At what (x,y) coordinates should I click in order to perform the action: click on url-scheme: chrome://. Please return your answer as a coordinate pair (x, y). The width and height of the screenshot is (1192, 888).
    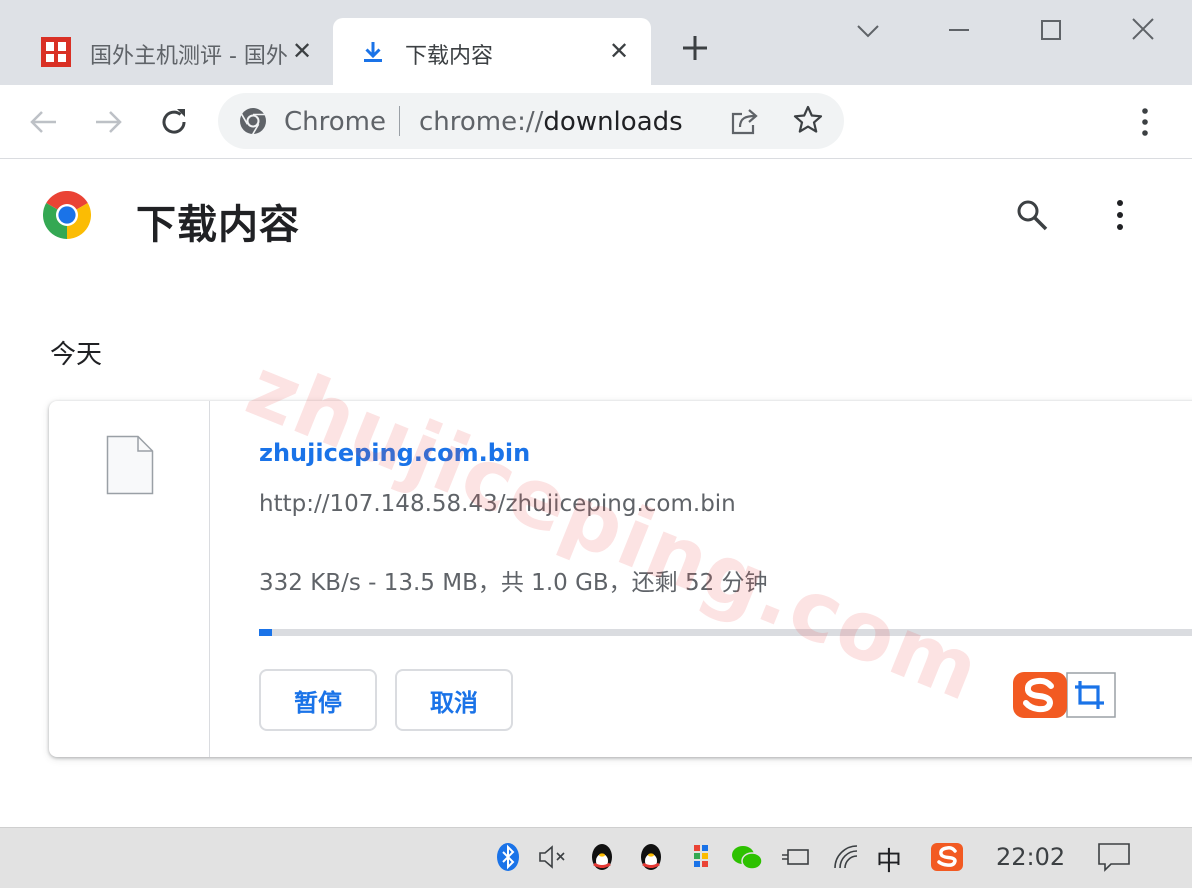
    Looking at the image, I should click on (481, 122).